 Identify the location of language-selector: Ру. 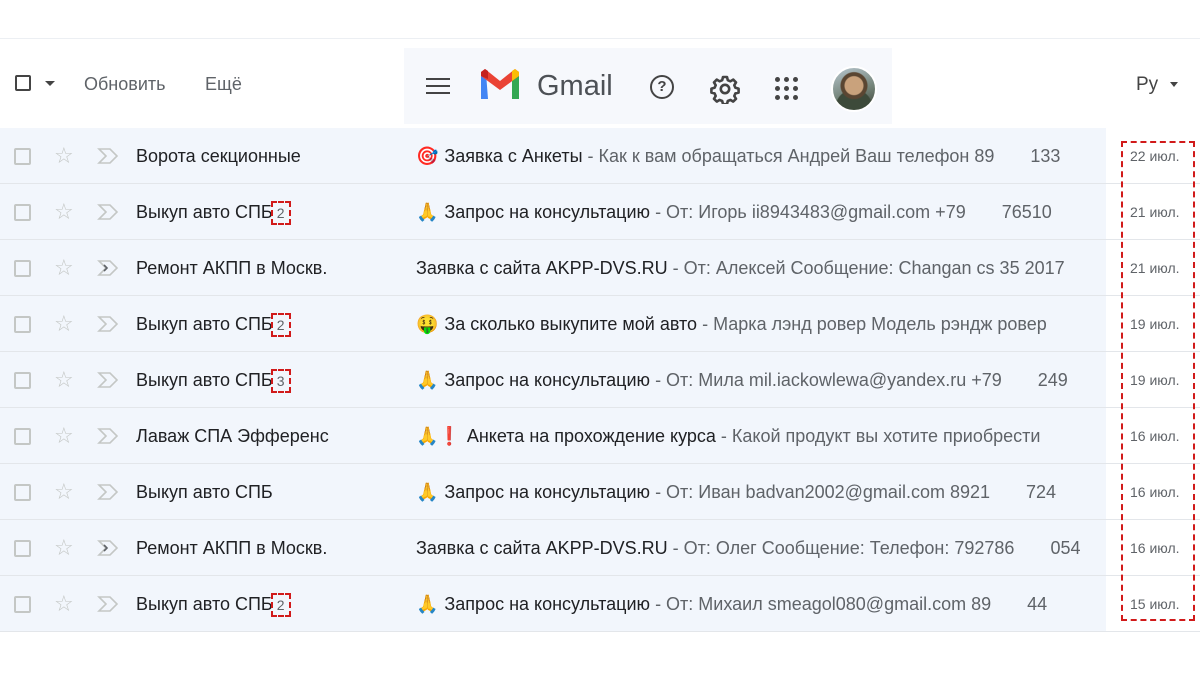
(1147, 85).